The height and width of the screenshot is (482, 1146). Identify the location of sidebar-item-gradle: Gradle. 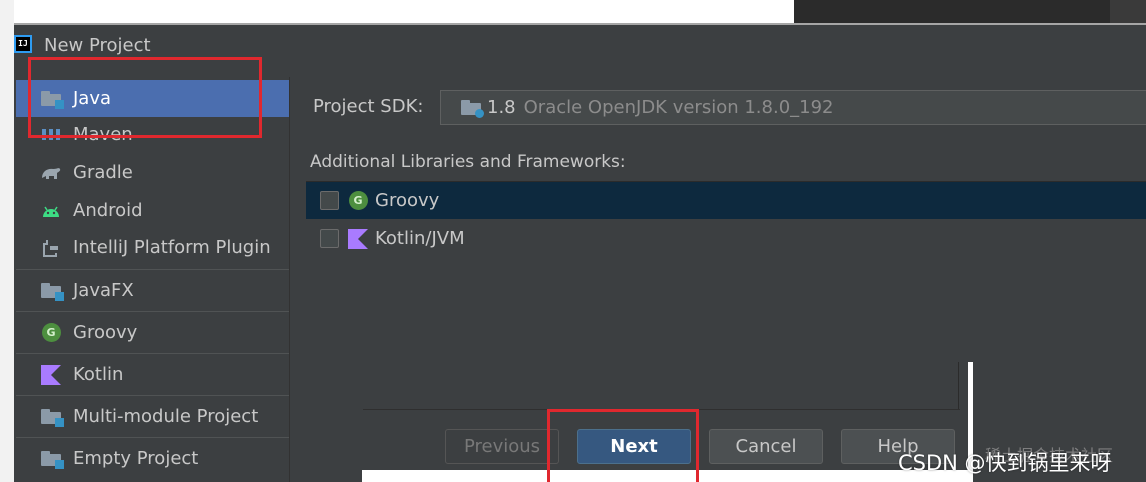
(152, 172).